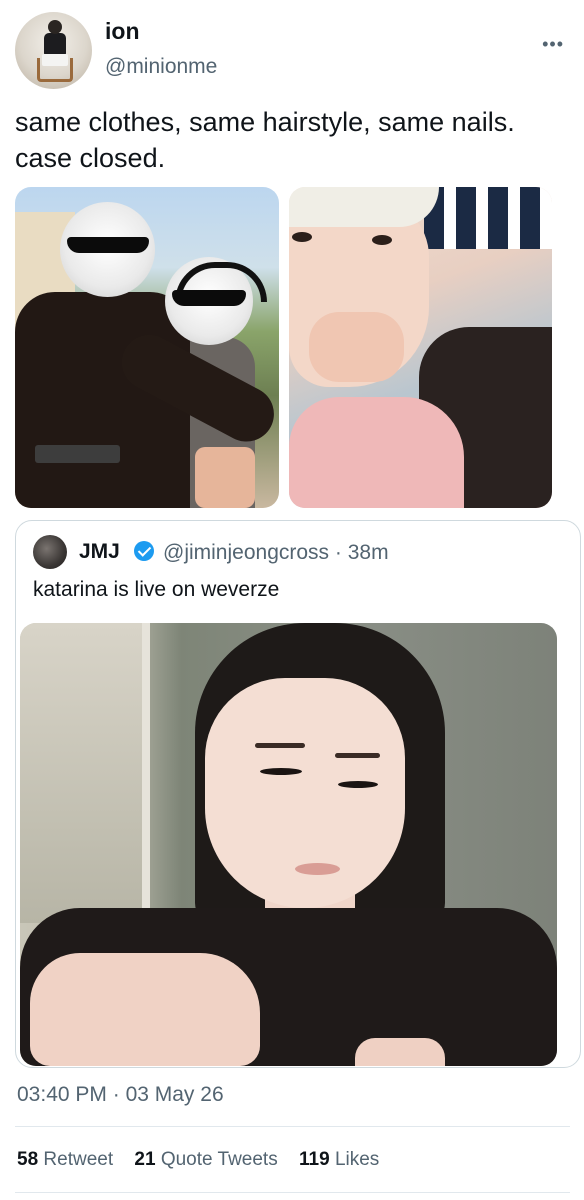 This screenshot has height=1200, width=584. What do you see at coordinates (368, 552) in the screenshot?
I see `quoted-time: 38m` at bounding box center [368, 552].